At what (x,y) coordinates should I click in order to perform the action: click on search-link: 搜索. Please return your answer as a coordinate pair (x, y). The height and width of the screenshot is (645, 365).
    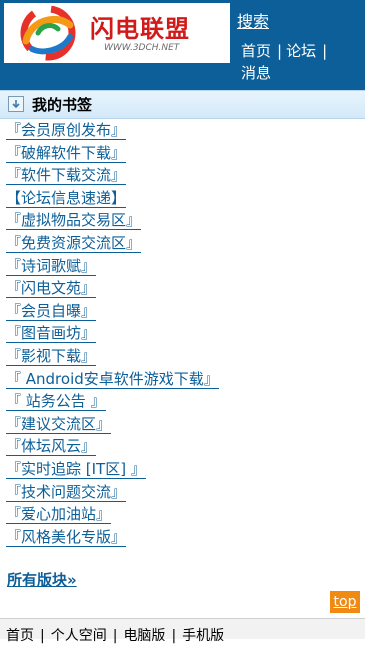
    Looking at the image, I should click on (253, 20).